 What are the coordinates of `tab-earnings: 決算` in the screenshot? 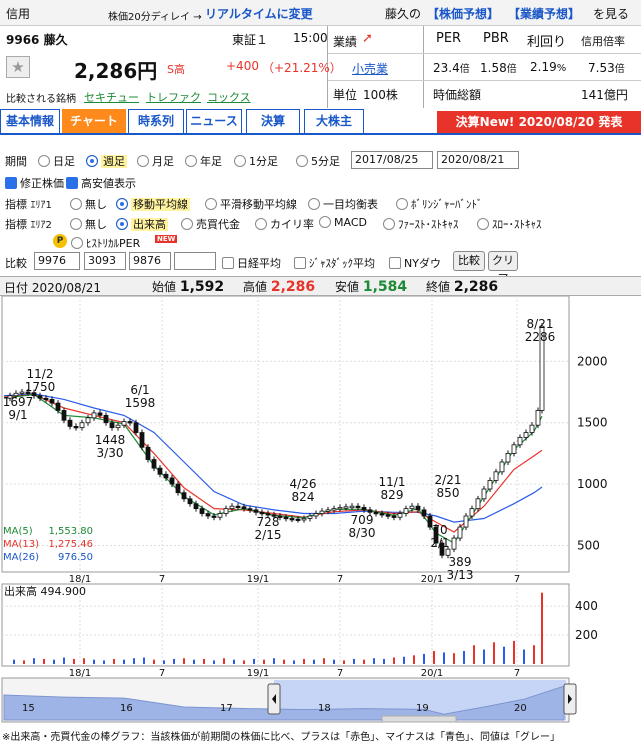 It's located at (273, 121).